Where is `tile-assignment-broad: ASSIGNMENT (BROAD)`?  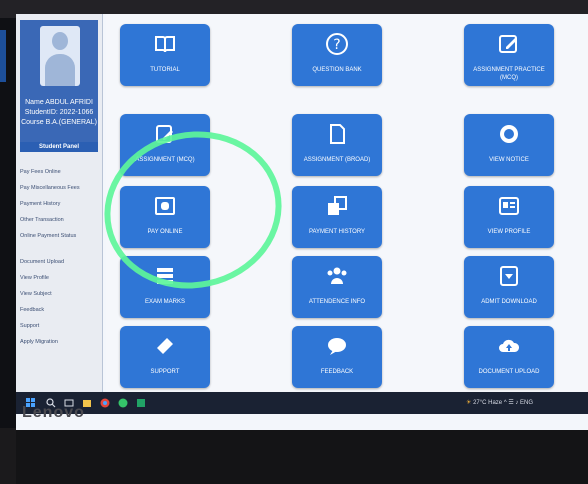 tile-assignment-broad: ASSIGNMENT (BROAD) is located at coordinates (337, 145).